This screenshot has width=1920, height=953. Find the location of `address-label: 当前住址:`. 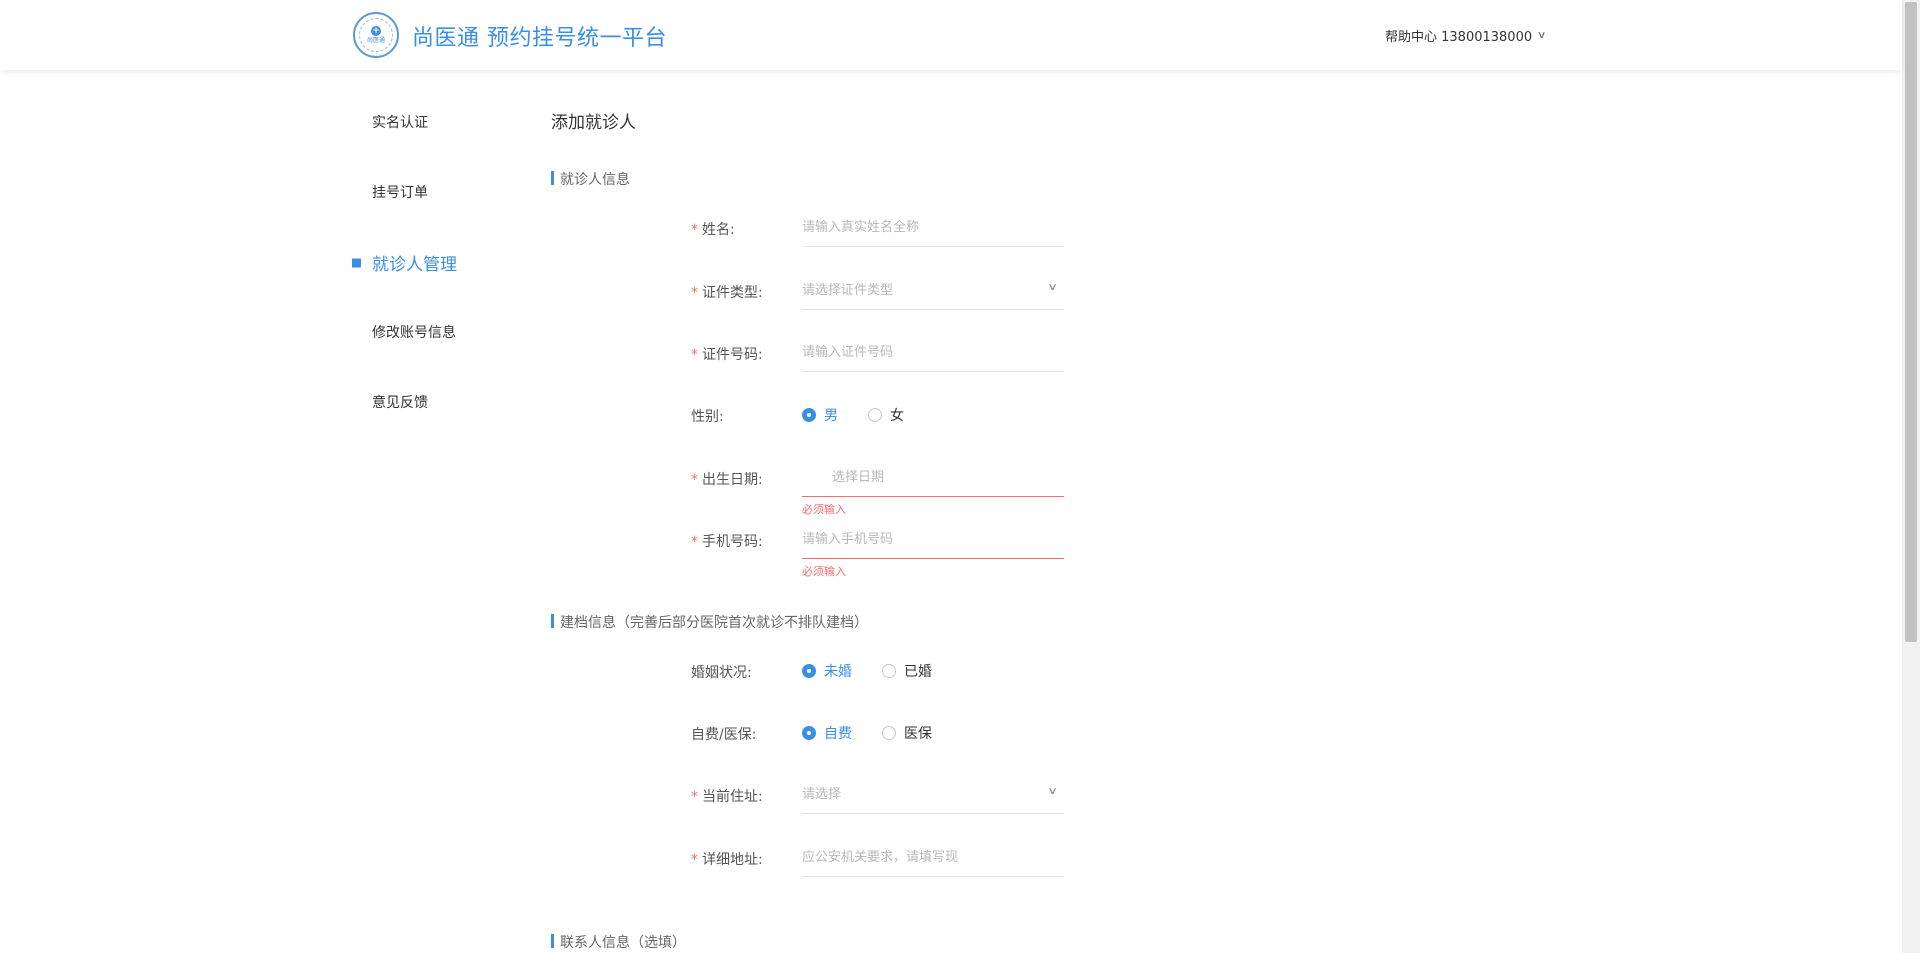

address-label: 当前住址: is located at coordinates (732, 797).